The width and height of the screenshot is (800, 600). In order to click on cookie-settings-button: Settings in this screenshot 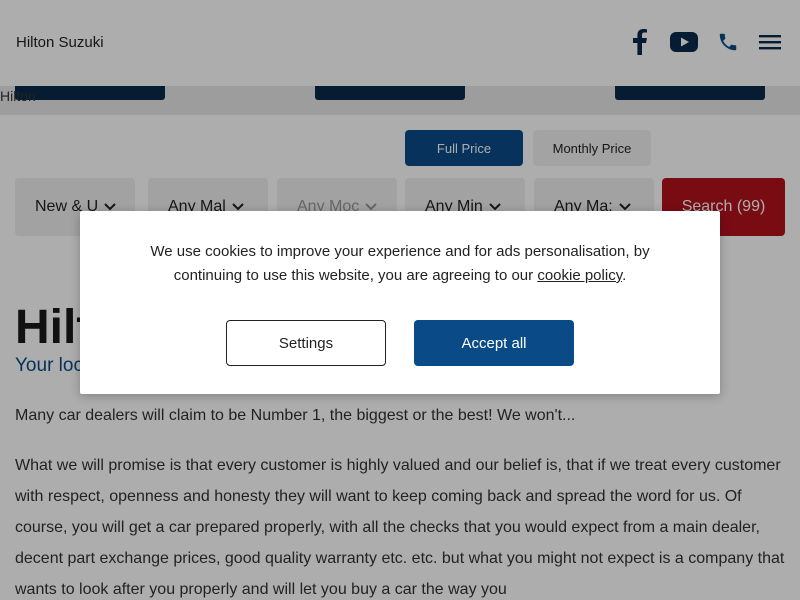, I will do `click(306, 343)`.